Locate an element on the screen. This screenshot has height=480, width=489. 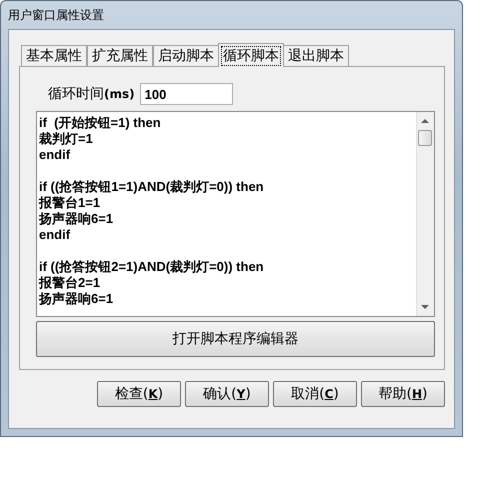
tab: 退出脚本 is located at coordinates (316, 55).